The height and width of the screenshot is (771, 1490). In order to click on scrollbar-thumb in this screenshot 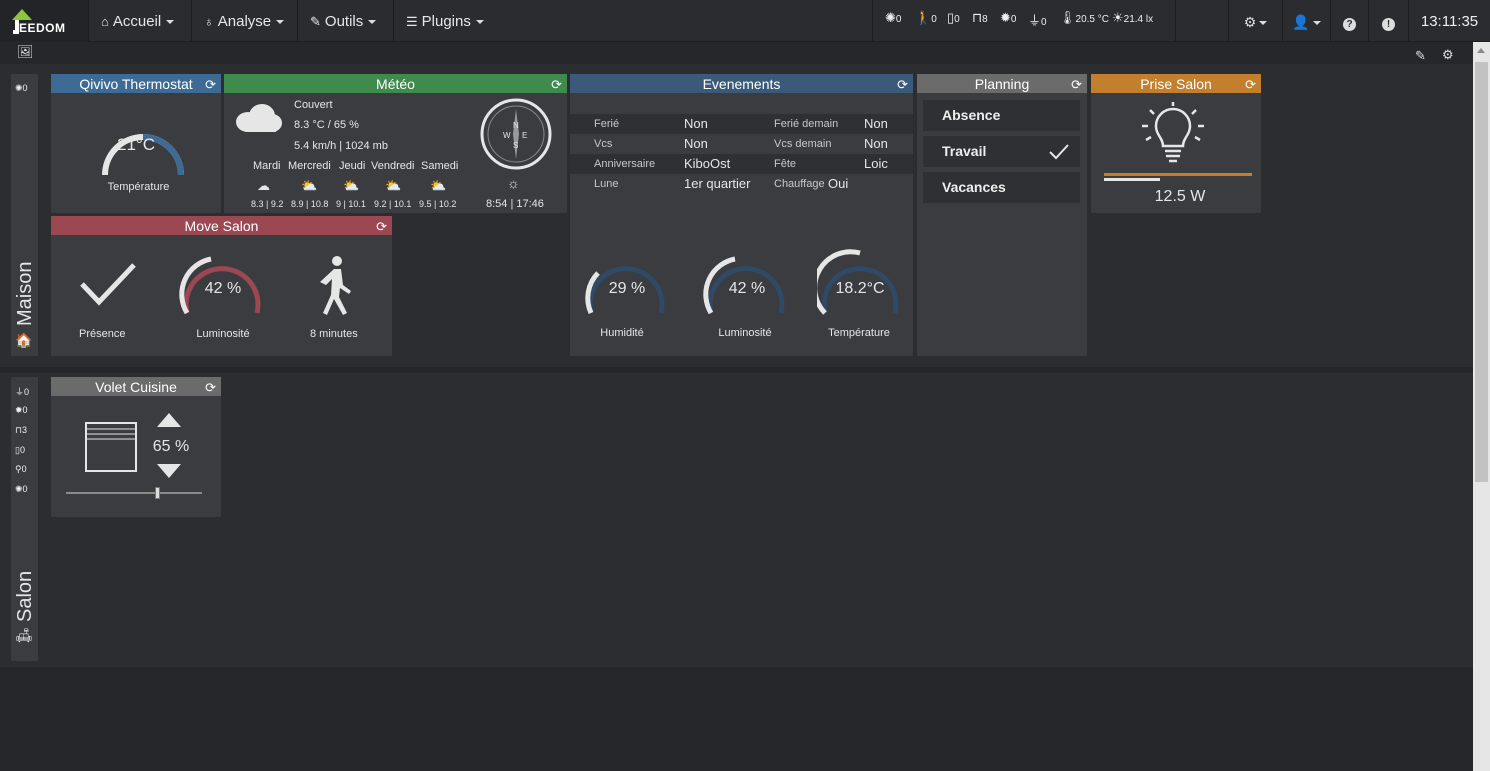, I will do `click(1481, 272)`.